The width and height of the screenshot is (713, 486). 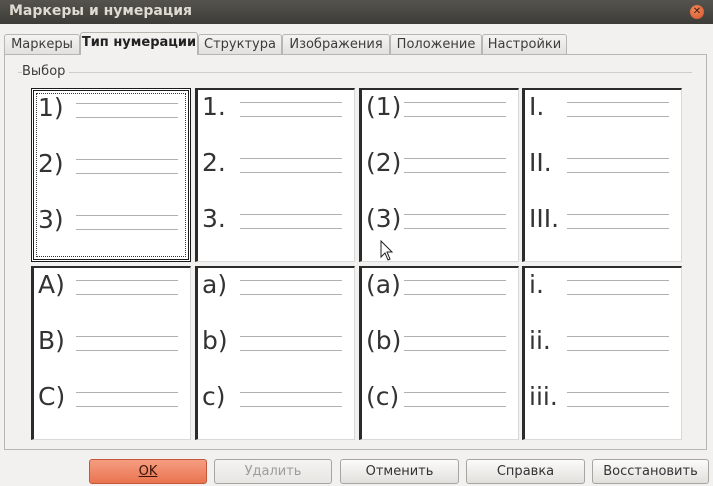 I want to click on numbering-style-option: 1. 2. 3., so click(x=275, y=175).